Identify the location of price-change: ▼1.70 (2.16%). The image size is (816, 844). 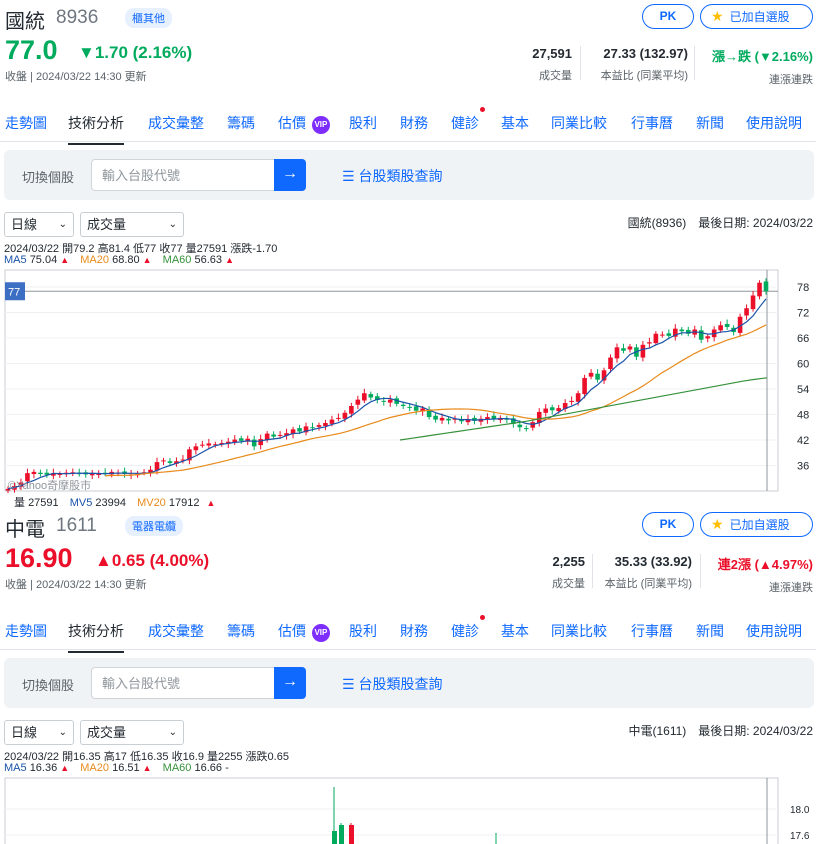
(135, 52).